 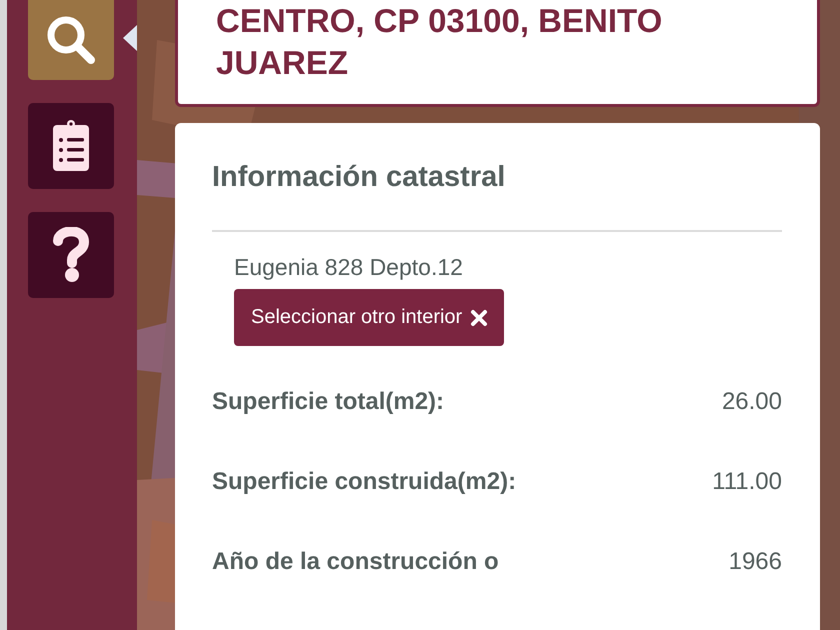 What do you see at coordinates (359, 177) in the screenshot?
I see `card-title: Información catastral` at bounding box center [359, 177].